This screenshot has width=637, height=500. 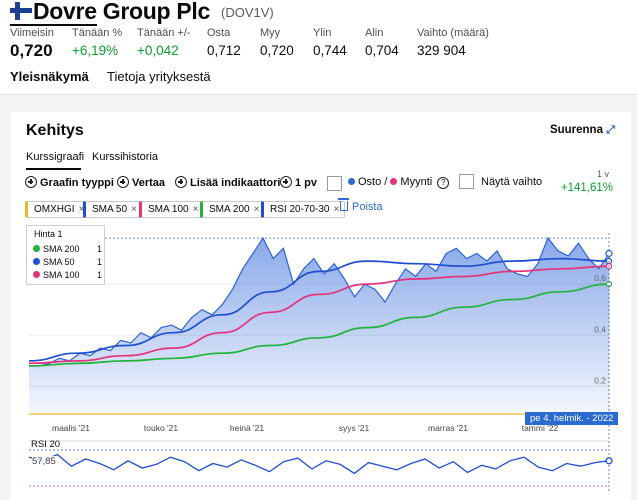 What do you see at coordinates (512, 182) in the screenshot?
I see `show-turnover-label: Näytä vaihto` at bounding box center [512, 182].